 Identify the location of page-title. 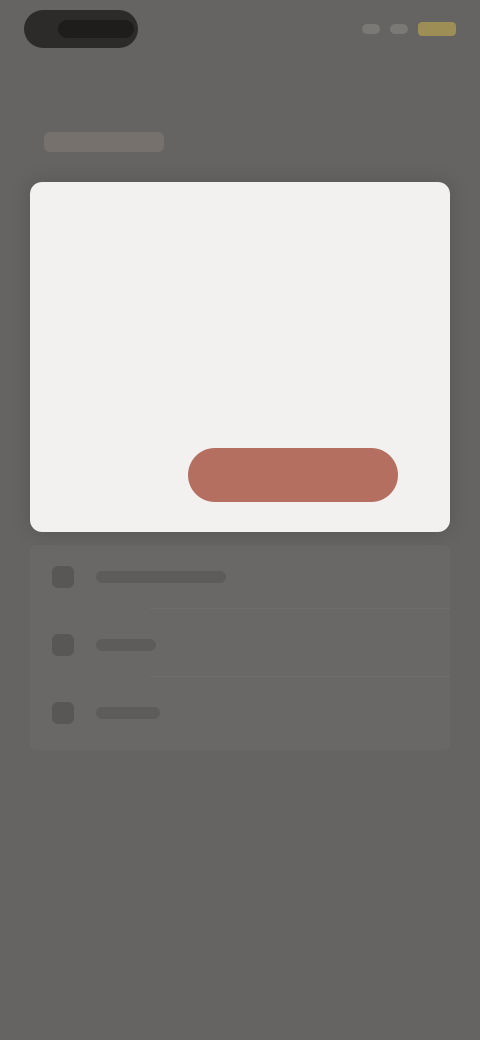
(104, 142).